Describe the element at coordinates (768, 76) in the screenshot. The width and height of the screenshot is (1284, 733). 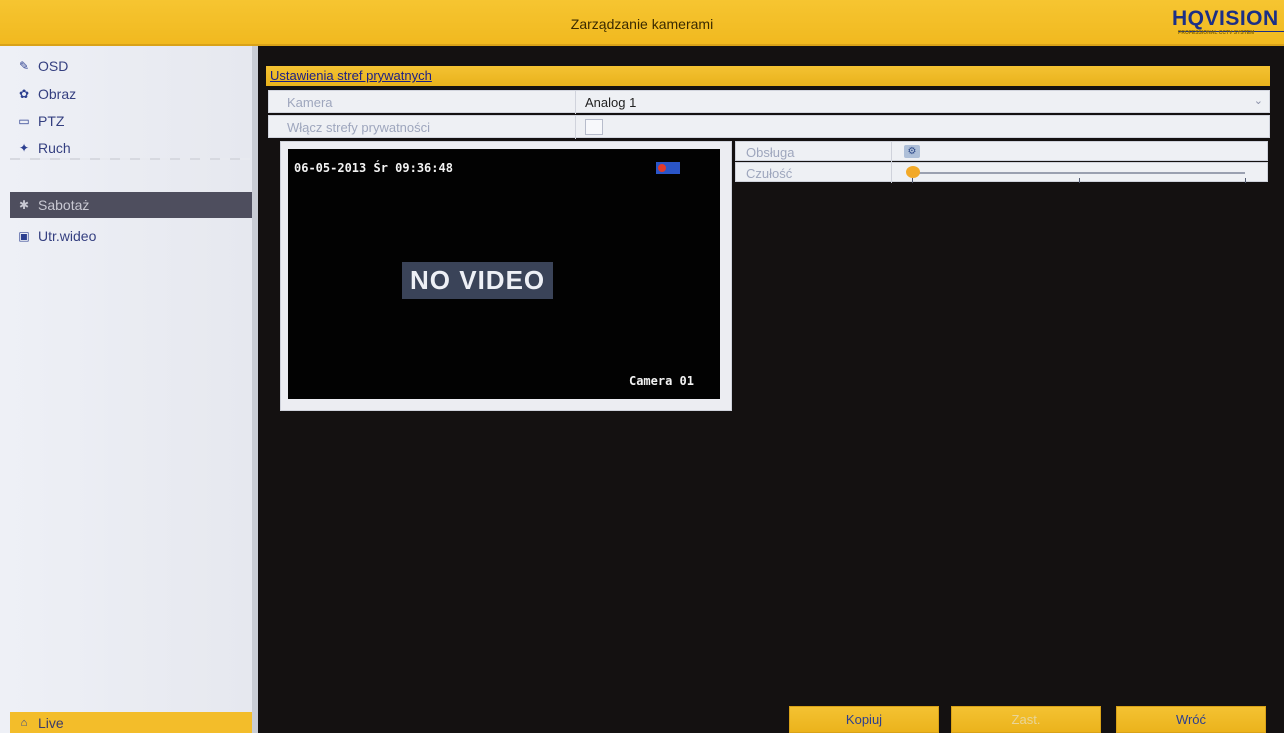
I see `section-title: Ustawienia stref prywatnych` at that location.